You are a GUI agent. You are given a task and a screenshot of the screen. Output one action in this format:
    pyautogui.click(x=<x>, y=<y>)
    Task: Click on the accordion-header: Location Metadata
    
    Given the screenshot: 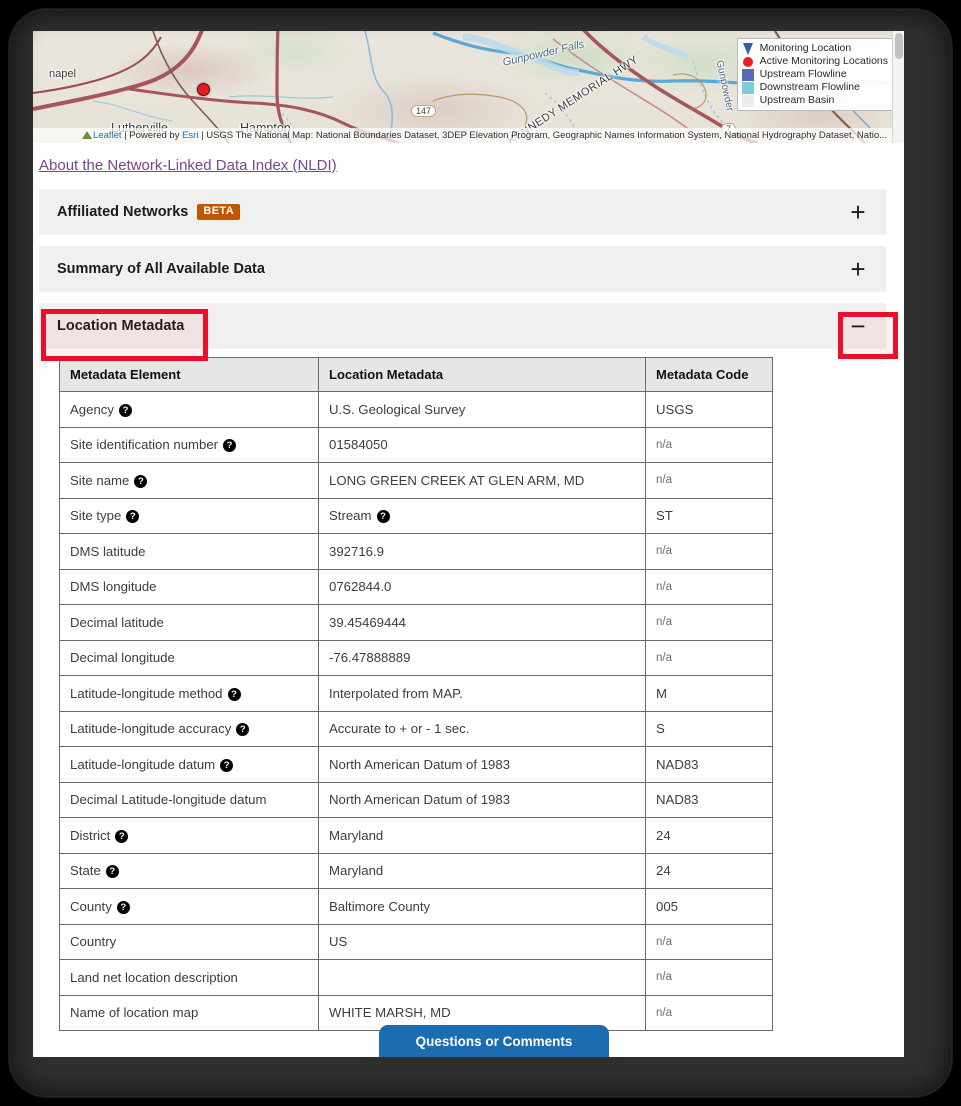 What is the action you would take?
    pyautogui.click(x=111, y=326)
    